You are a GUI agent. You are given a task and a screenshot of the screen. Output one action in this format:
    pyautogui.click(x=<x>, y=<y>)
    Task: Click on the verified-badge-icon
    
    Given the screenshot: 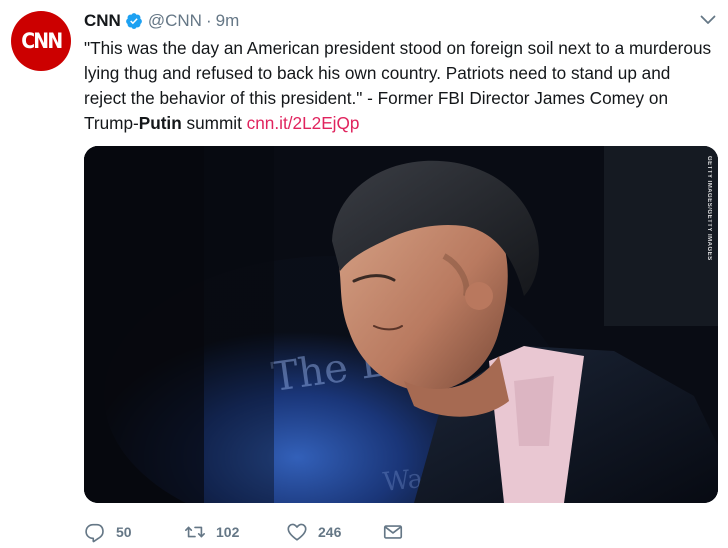 What is the action you would take?
    pyautogui.click(x=133, y=21)
    